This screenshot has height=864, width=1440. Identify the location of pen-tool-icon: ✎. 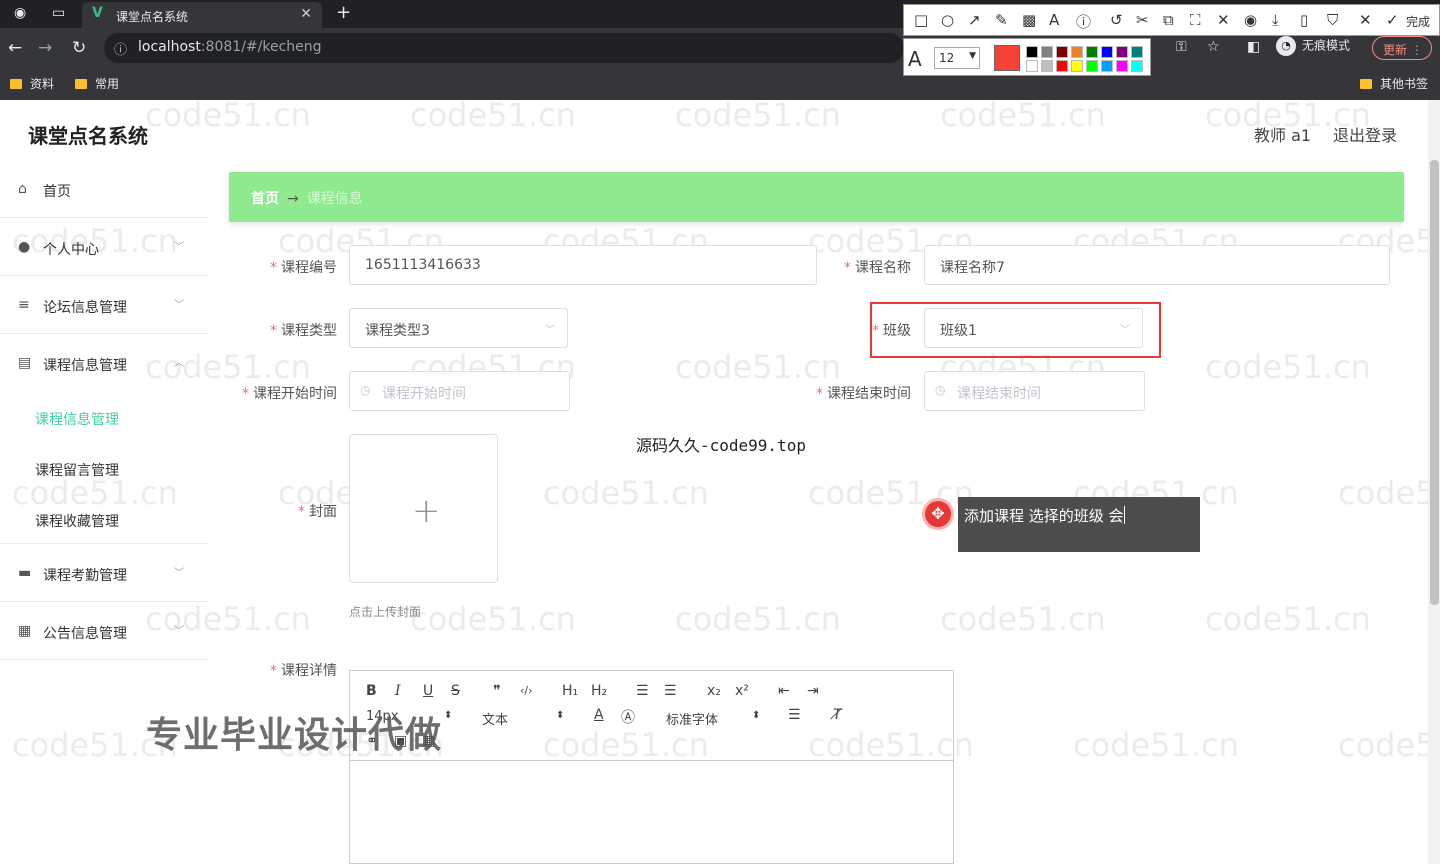
(1001, 20).